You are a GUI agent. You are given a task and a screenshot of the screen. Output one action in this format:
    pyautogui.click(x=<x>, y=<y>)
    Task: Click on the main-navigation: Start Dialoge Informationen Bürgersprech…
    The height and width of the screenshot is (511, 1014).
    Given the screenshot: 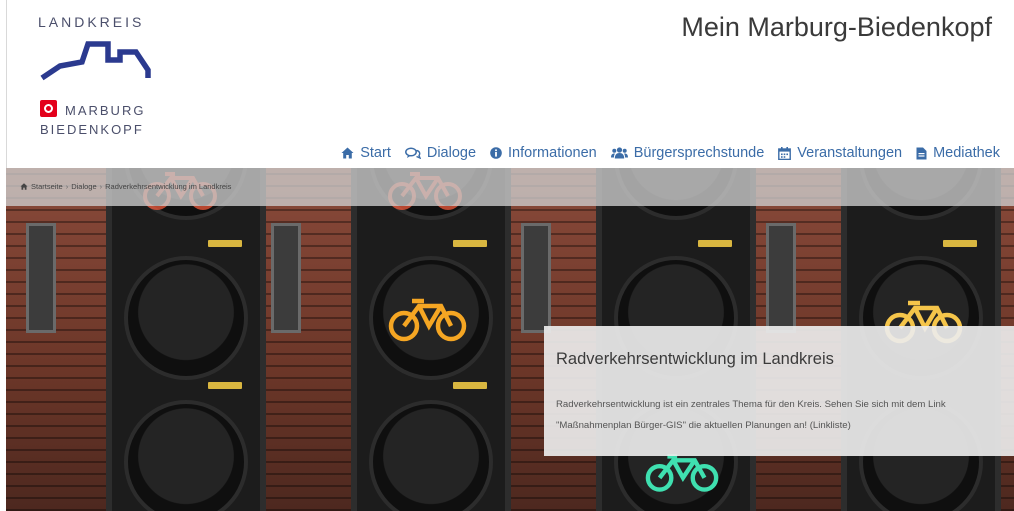 What is the action you would take?
    pyautogui.click(x=670, y=153)
    